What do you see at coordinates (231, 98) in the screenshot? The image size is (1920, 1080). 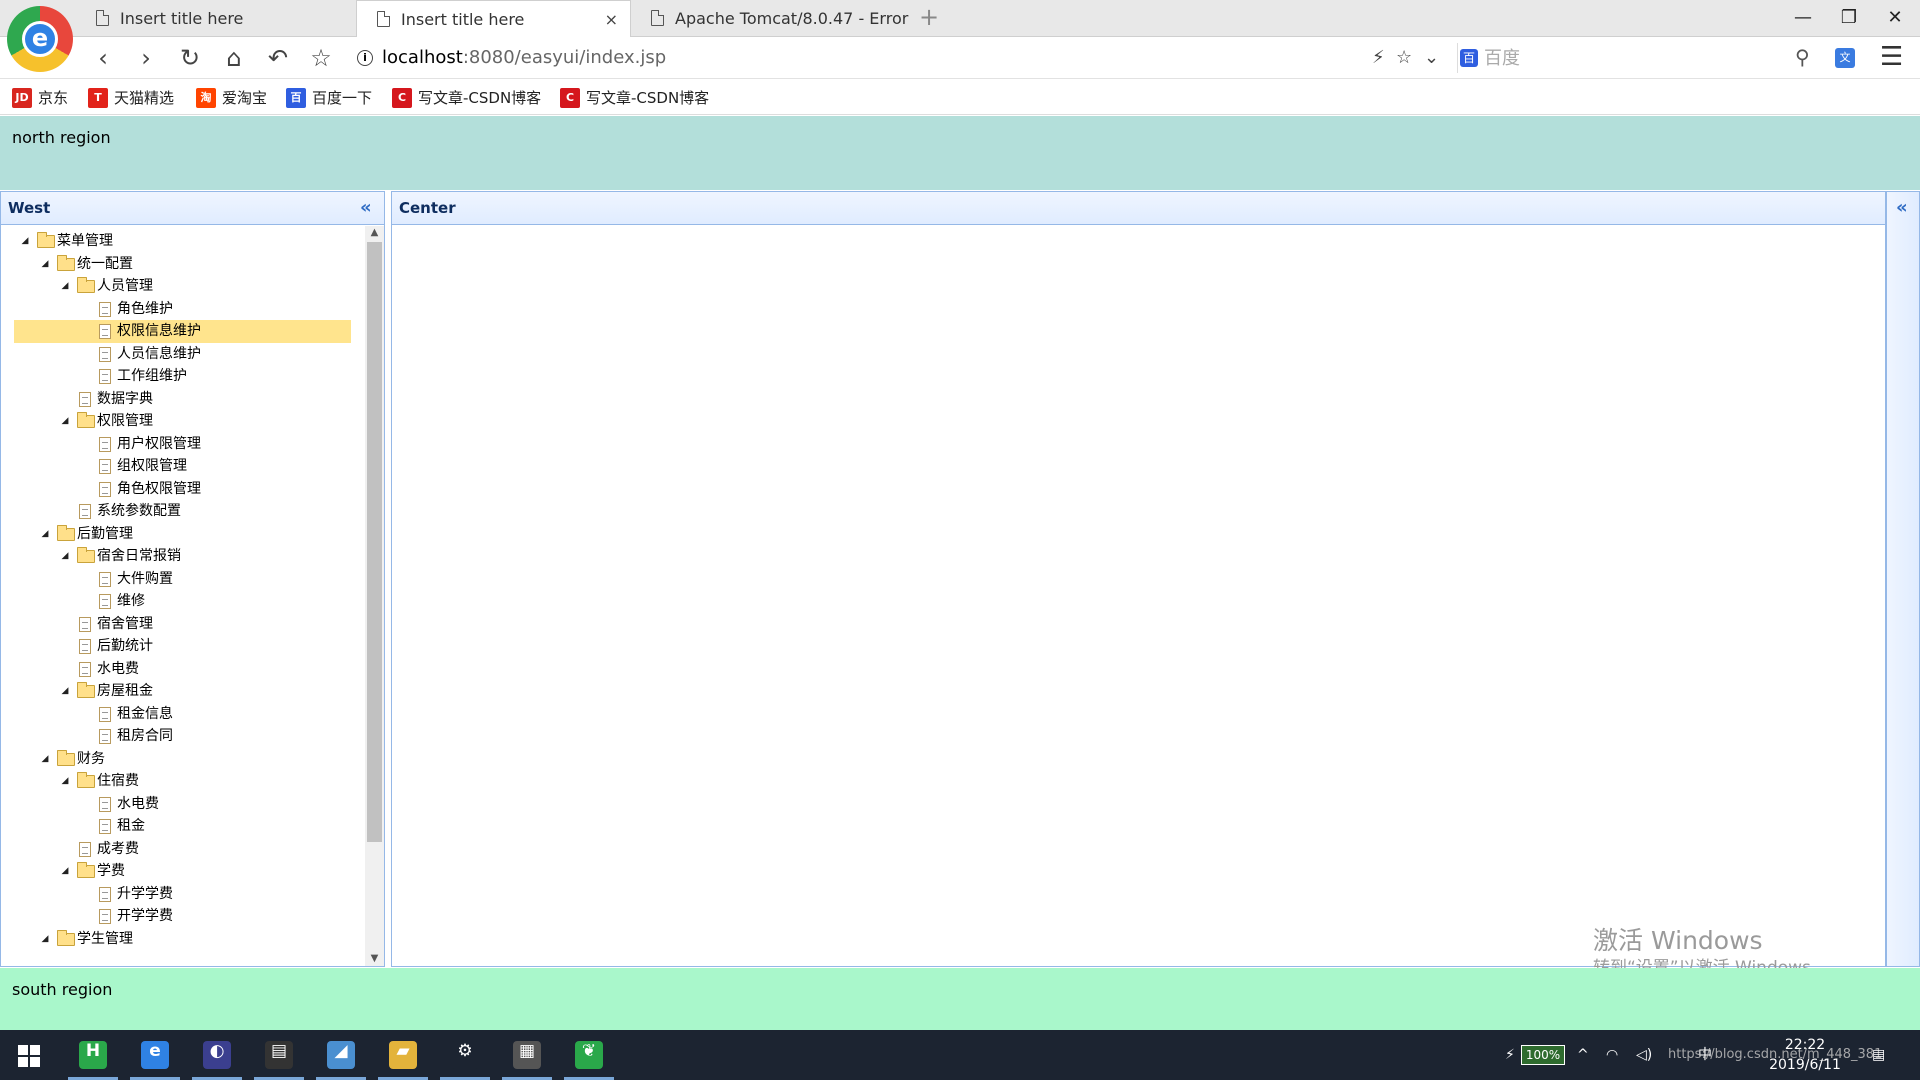 I see `bookmark-aitaobao: 淘 爱淘宝` at bounding box center [231, 98].